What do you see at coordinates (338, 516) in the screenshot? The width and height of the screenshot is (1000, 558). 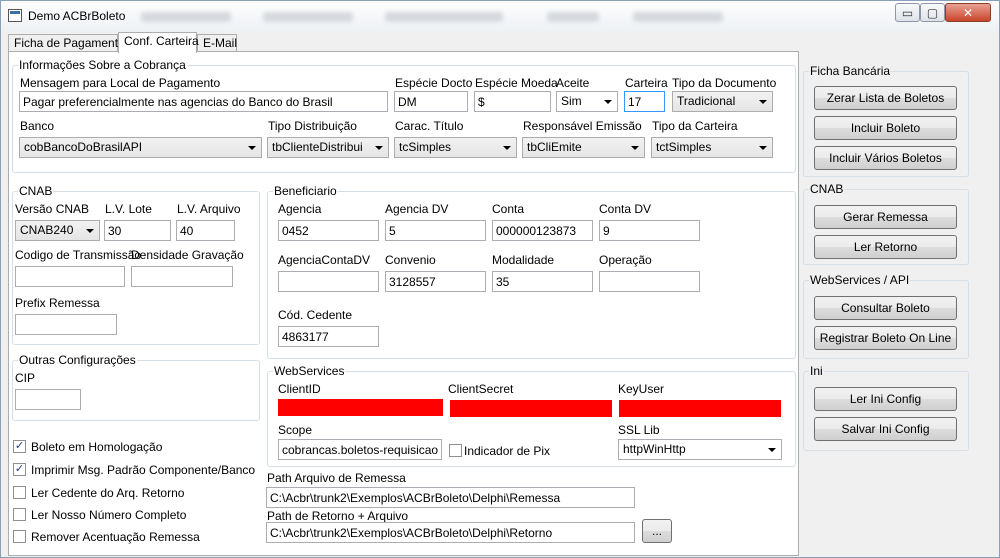 I see `path-retorno-label: Path de Retorno + Arquivo` at bounding box center [338, 516].